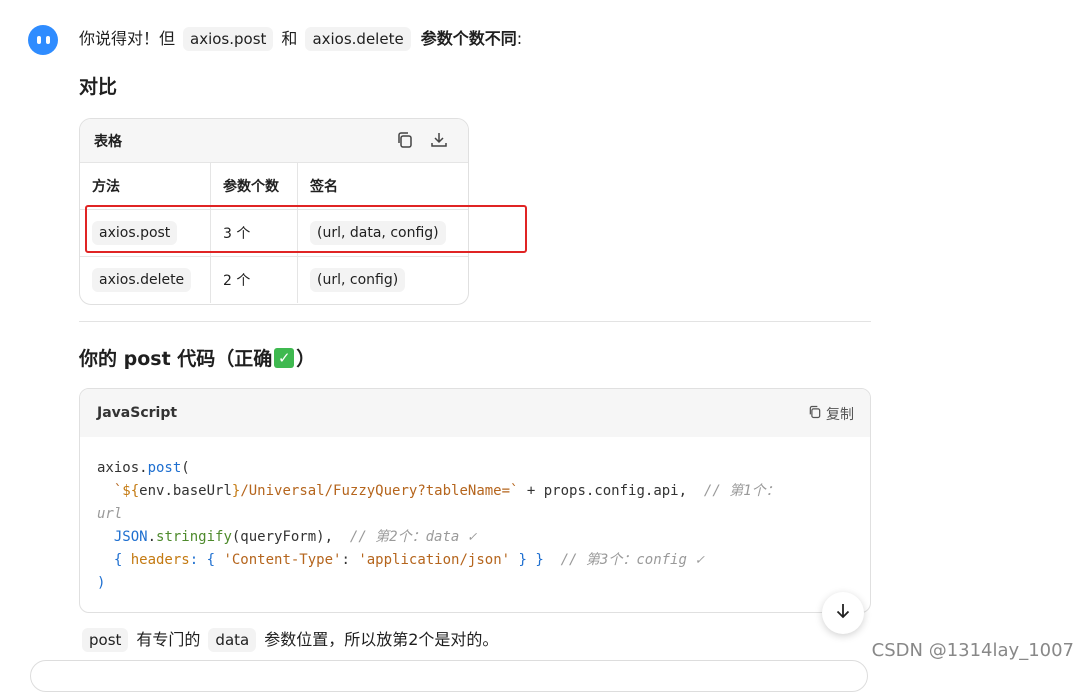  Describe the element at coordinates (972, 650) in the screenshot. I see `csdn-watermark: CSDN @1314lay_1007` at that location.